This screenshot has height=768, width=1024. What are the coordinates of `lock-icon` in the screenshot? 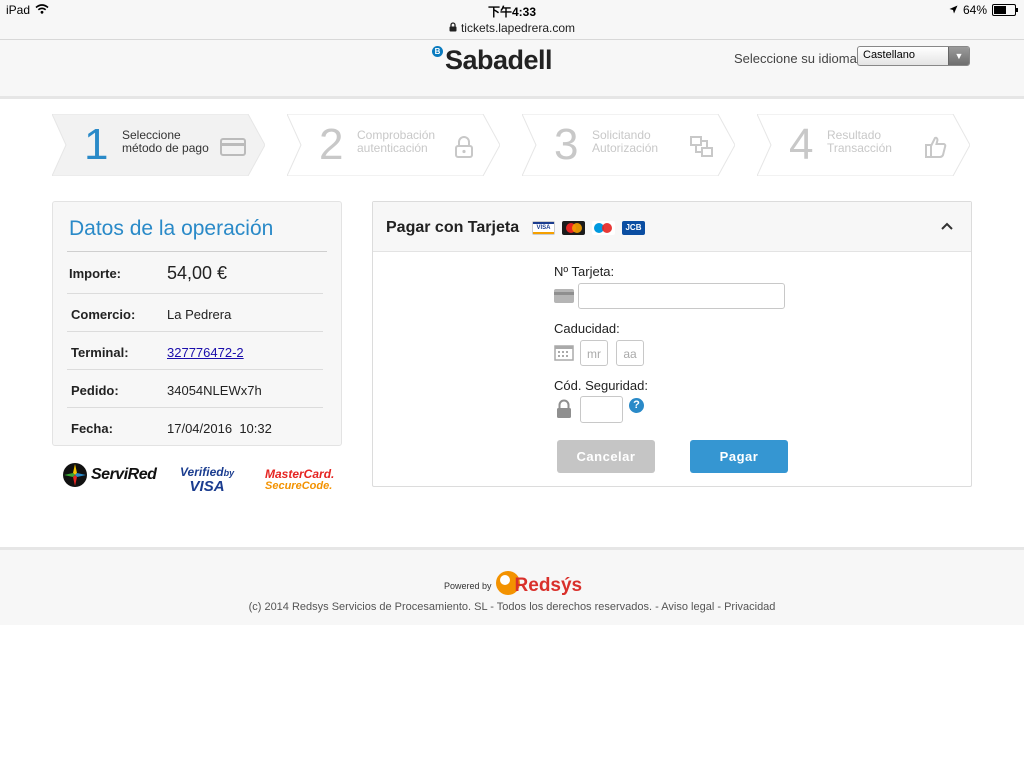 It's located at (464, 149).